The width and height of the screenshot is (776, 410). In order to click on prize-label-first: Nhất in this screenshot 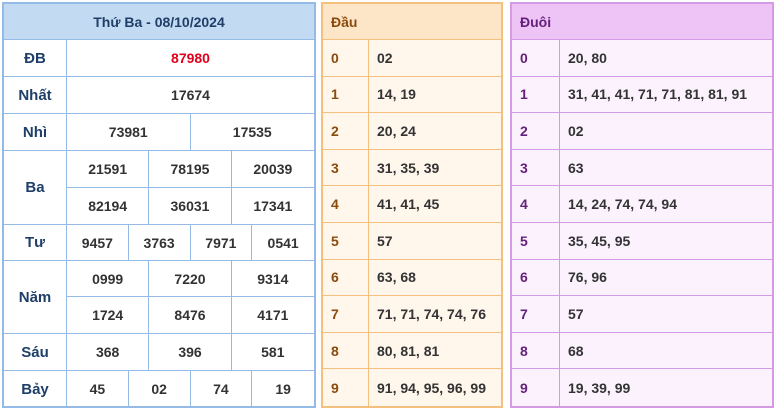, I will do `click(35, 95)`.